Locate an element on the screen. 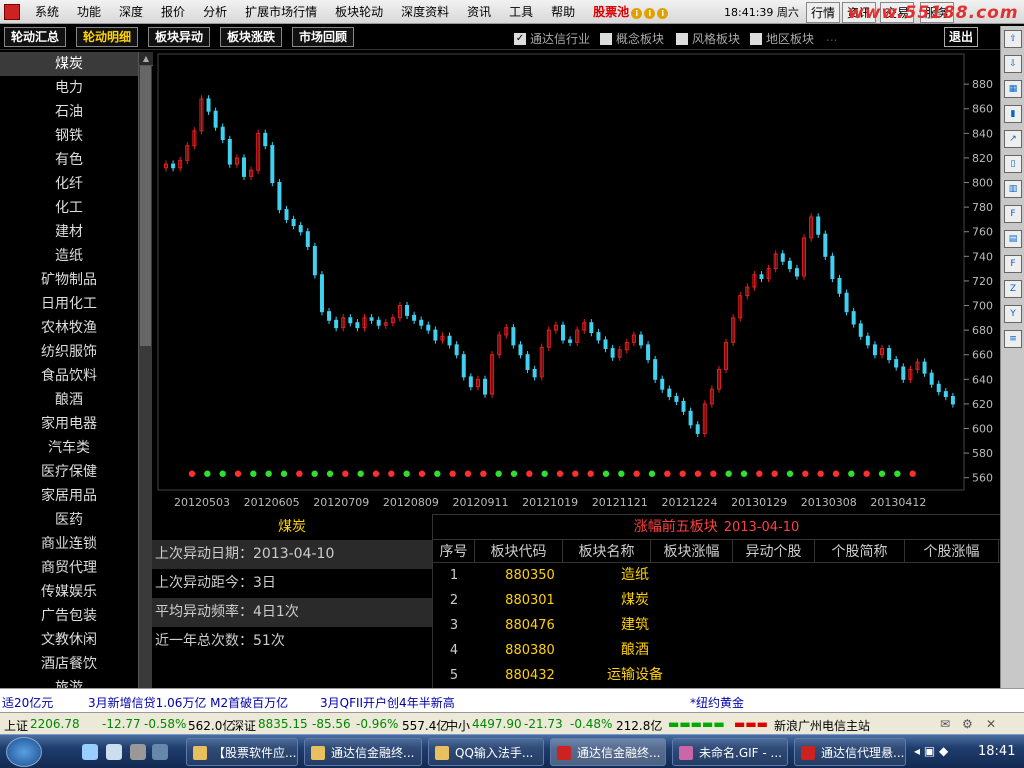 Image resolution: width=1024 pixels, height=768 pixels. scroll-up-icon: ▲ is located at coordinates (146, 59).